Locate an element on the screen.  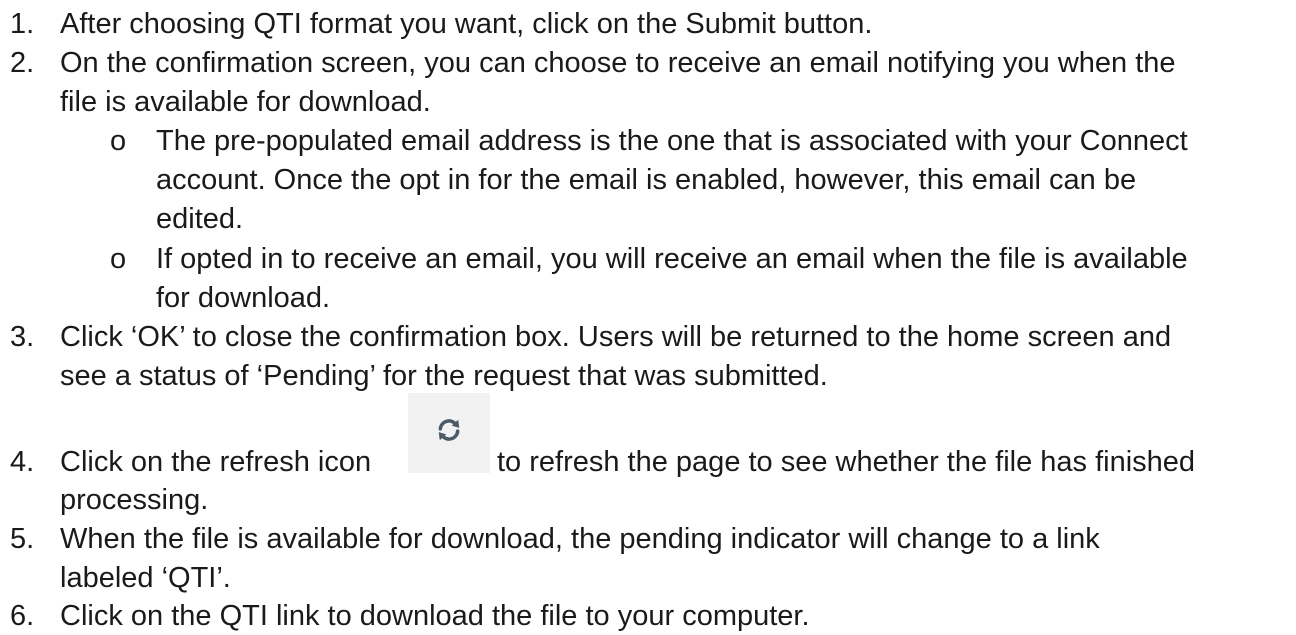
step-text: Click on the refresh icon is located at coordinates (216, 462).